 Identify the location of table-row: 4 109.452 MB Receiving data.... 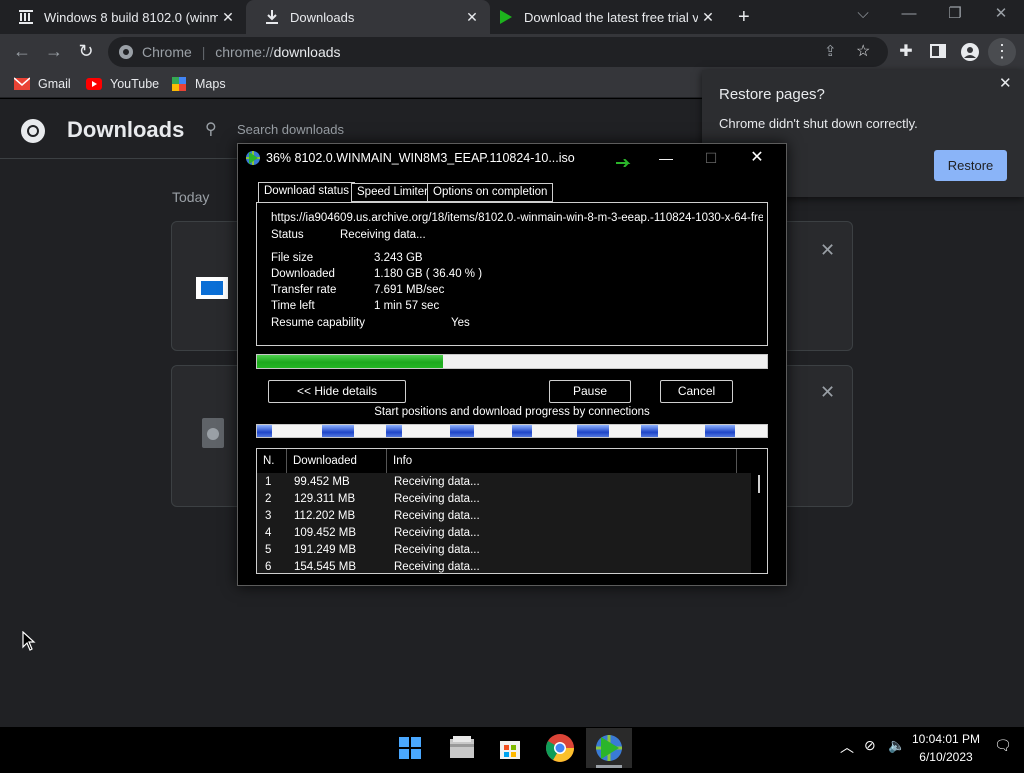
(504, 533).